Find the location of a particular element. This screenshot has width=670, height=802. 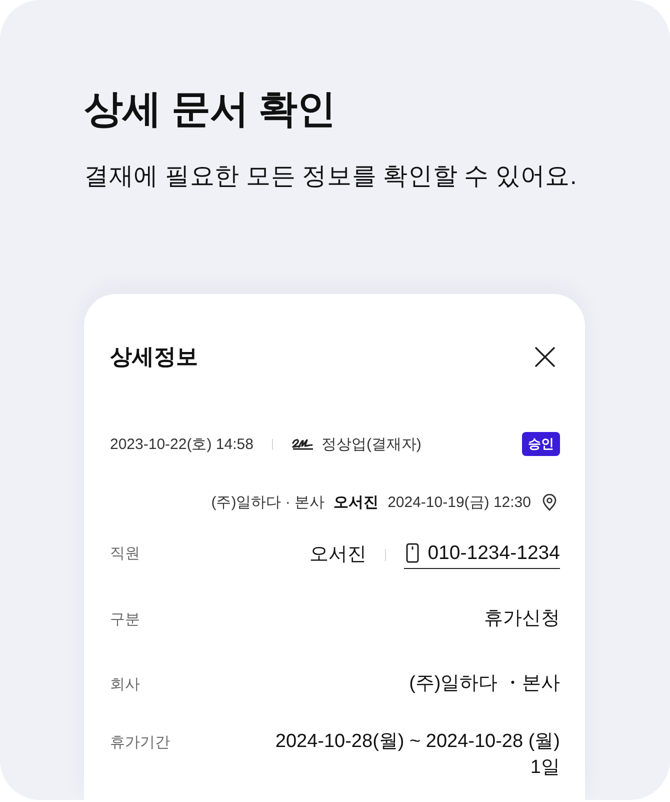

close-icon is located at coordinates (545, 357).